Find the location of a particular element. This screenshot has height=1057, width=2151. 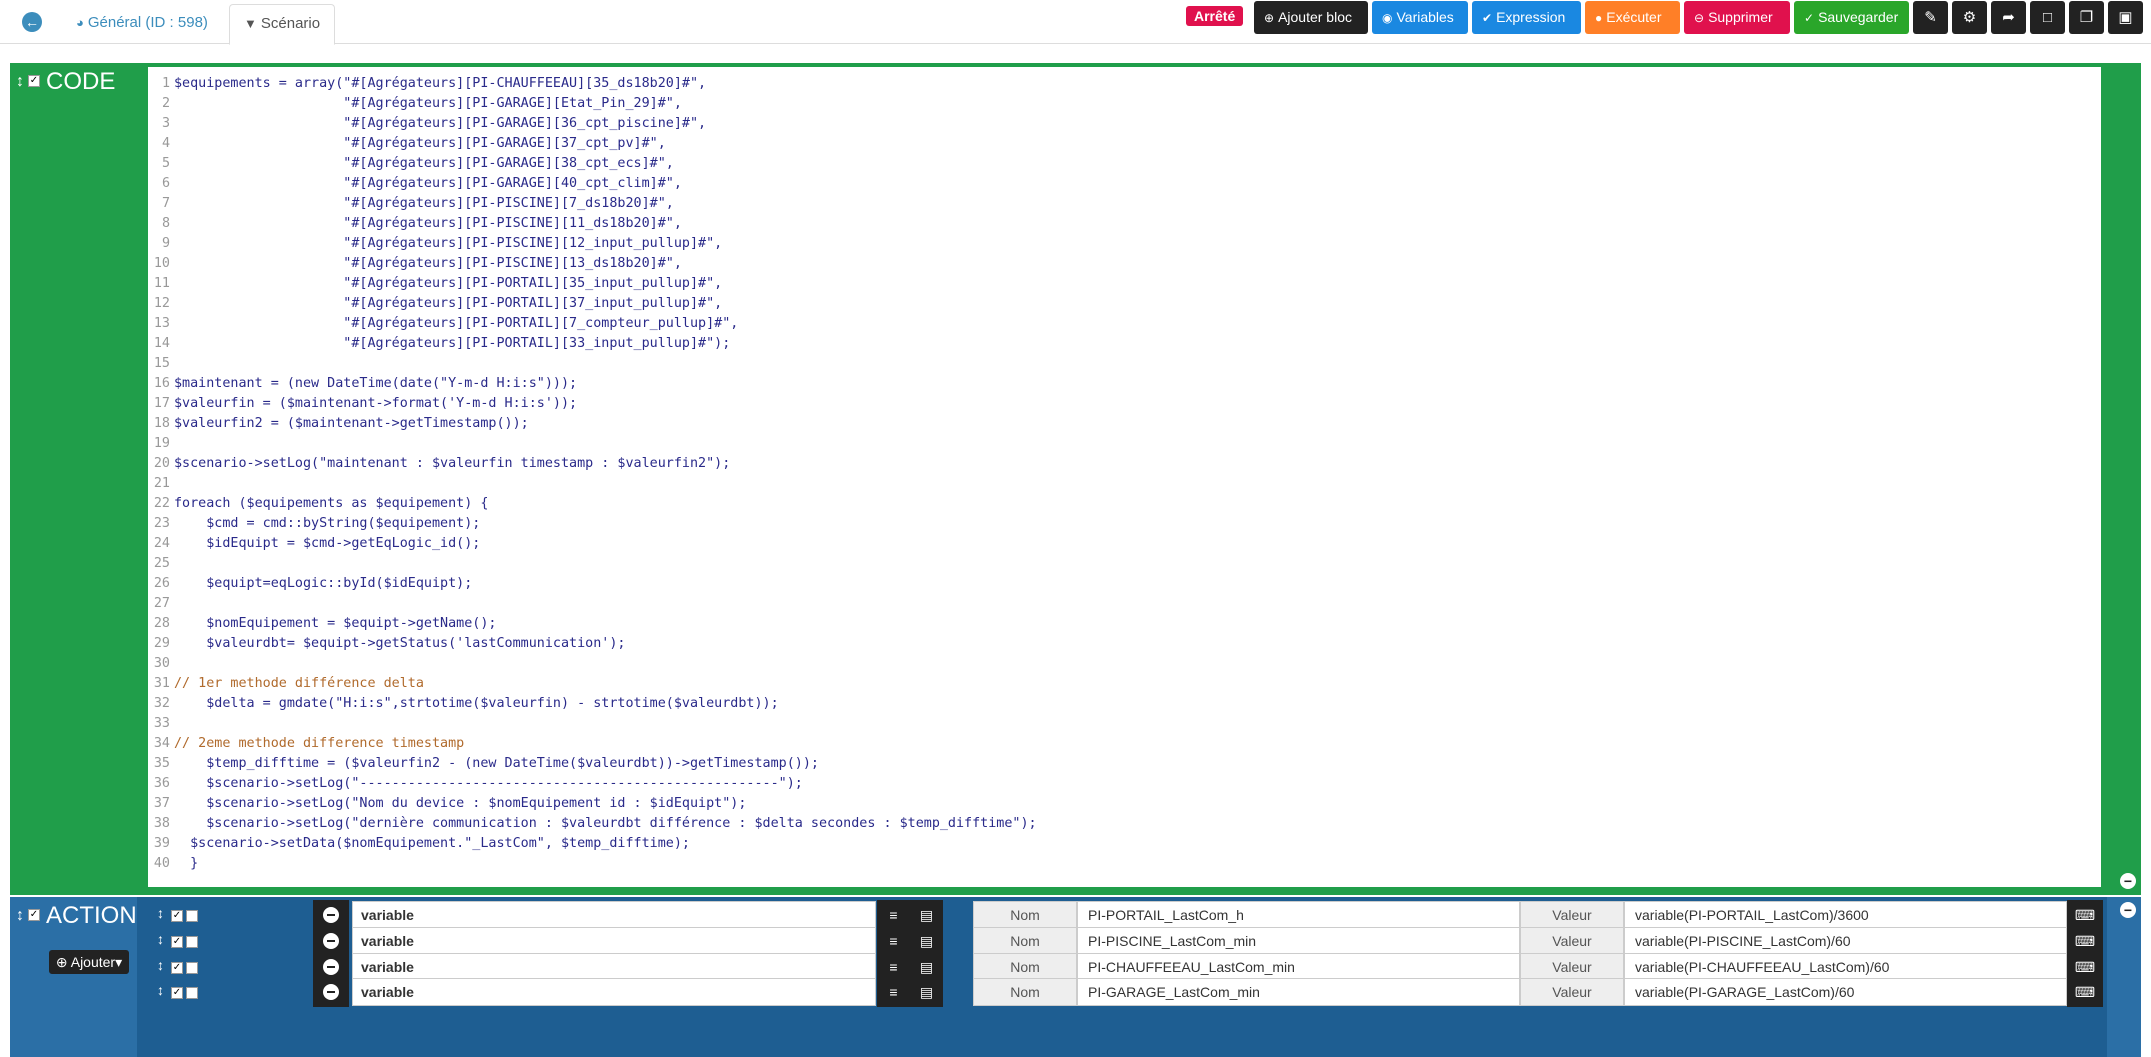

code-line: 21 is located at coordinates (1124, 484).